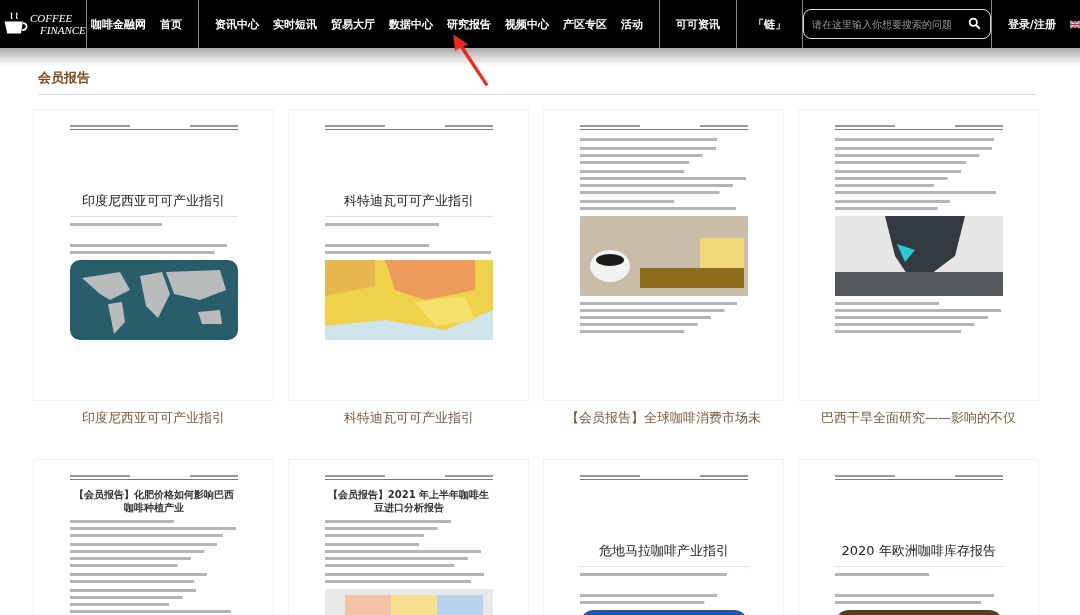 The height and width of the screenshot is (615, 1080). I want to click on nav-link: 数据中心, so click(410, 24).